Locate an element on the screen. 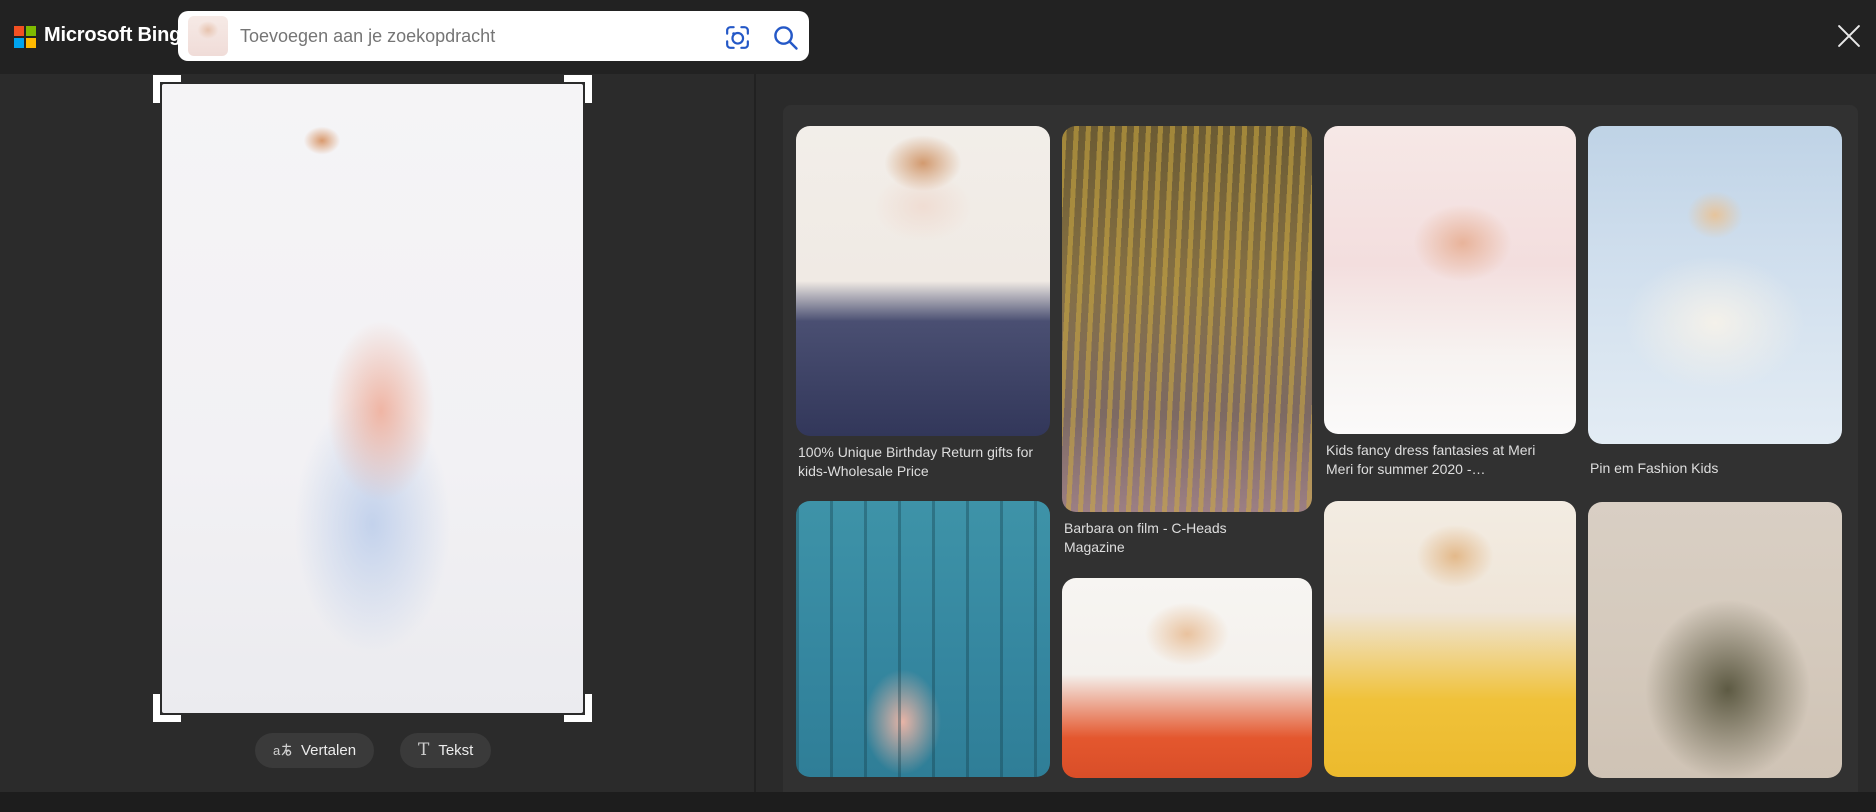 The image size is (1876, 812). text-button: T Tekst is located at coordinates (446, 750).